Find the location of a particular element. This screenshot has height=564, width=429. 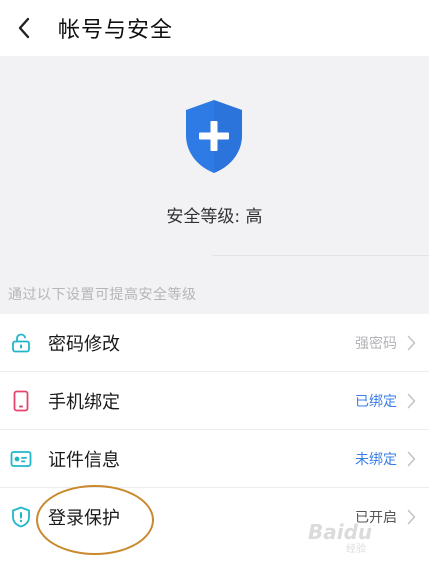

shield-plus-icon is located at coordinates (214, 136).